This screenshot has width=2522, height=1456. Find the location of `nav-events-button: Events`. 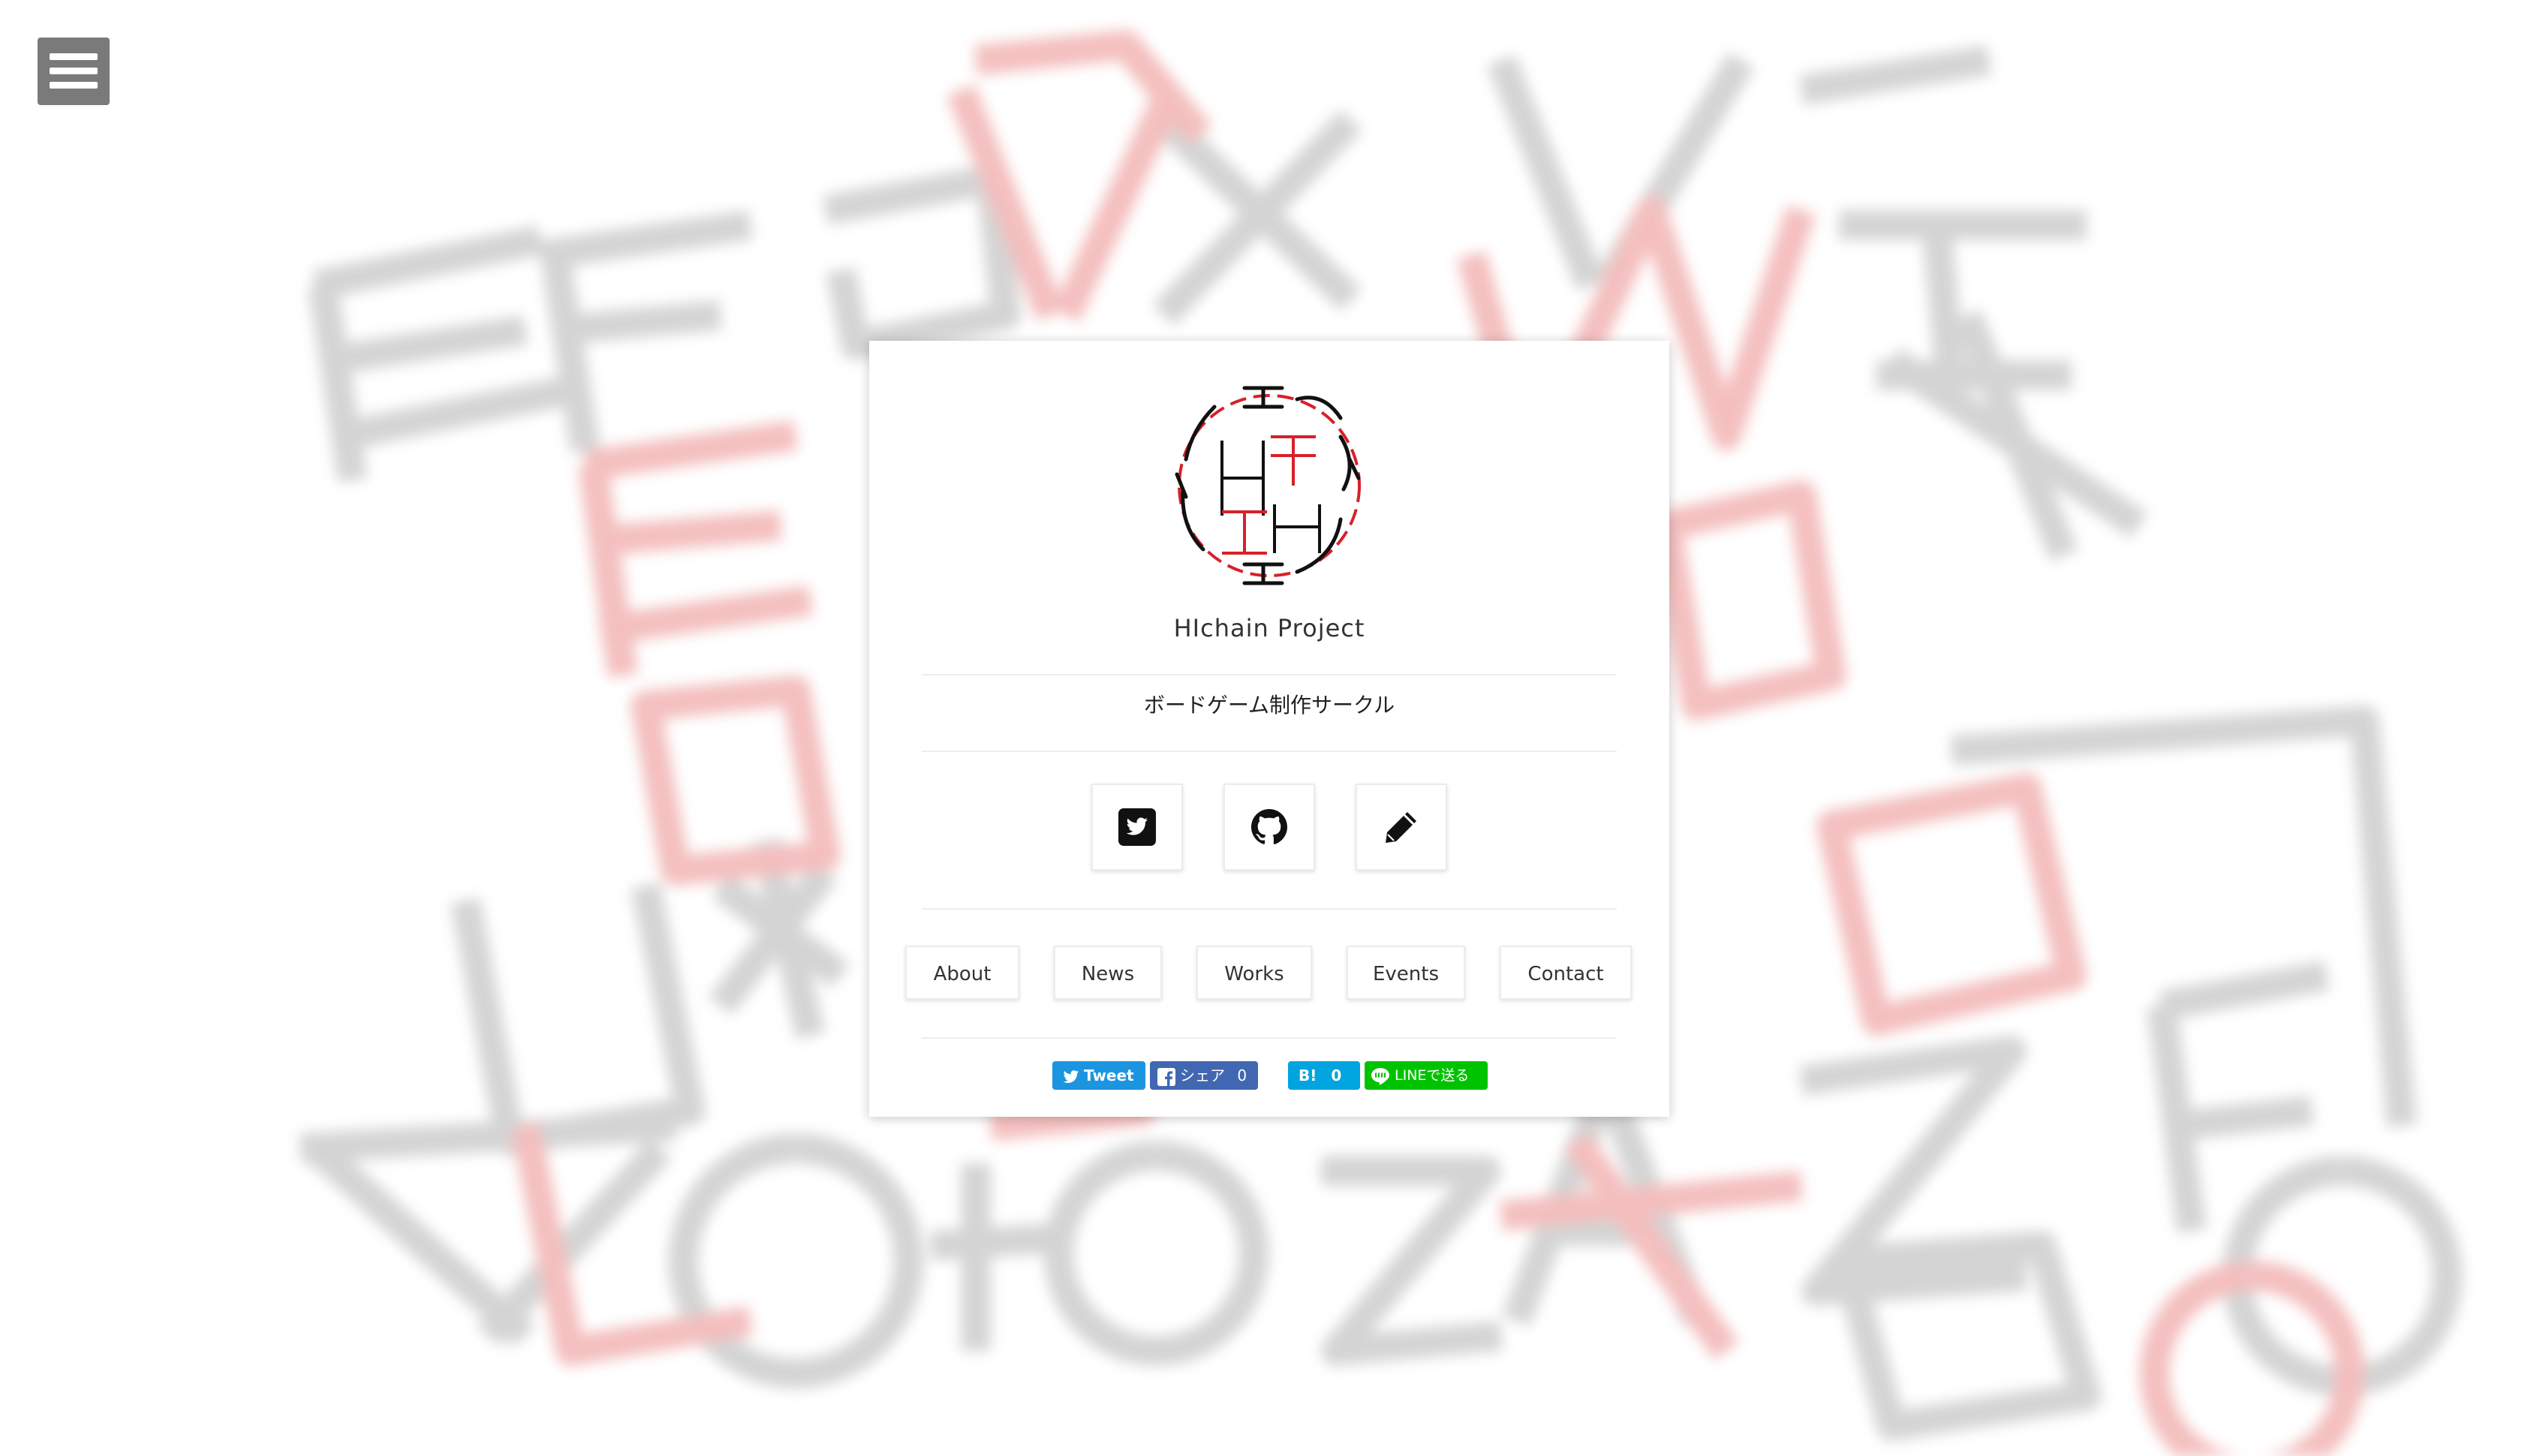

nav-events-button: Events is located at coordinates (1406, 973).